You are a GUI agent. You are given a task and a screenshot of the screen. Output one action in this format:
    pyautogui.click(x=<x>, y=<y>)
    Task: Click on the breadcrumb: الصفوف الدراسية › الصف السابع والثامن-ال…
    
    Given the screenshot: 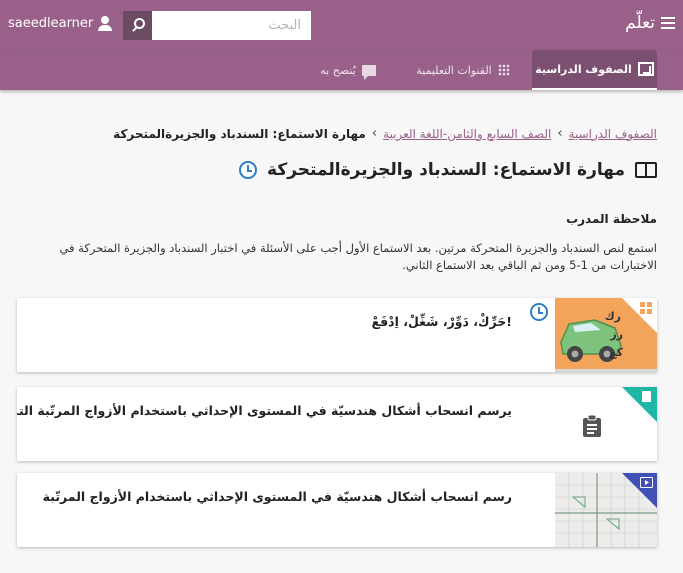 What is the action you would take?
    pyautogui.click(x=385, y=133)
    